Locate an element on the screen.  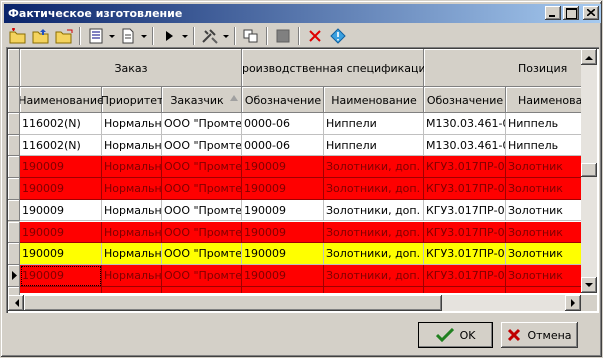
column-header-priority: Приоритет is located at coordinates (132, 100).